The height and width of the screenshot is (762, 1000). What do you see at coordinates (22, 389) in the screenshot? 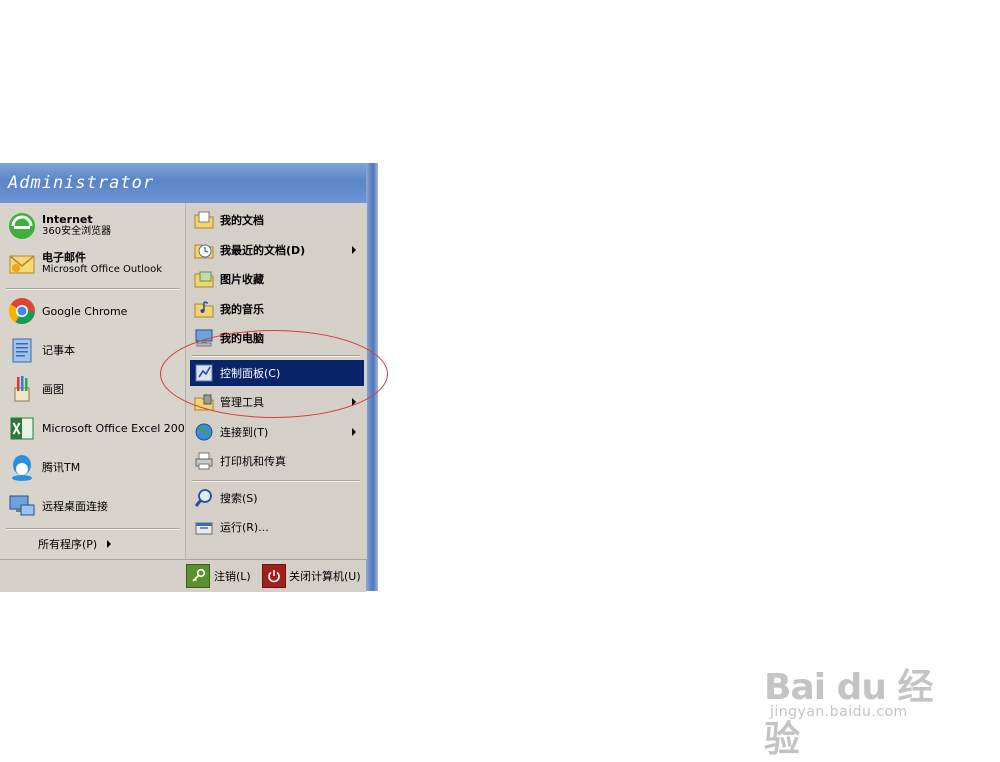
I see `paint-icon` at bounding box center [22, 389].